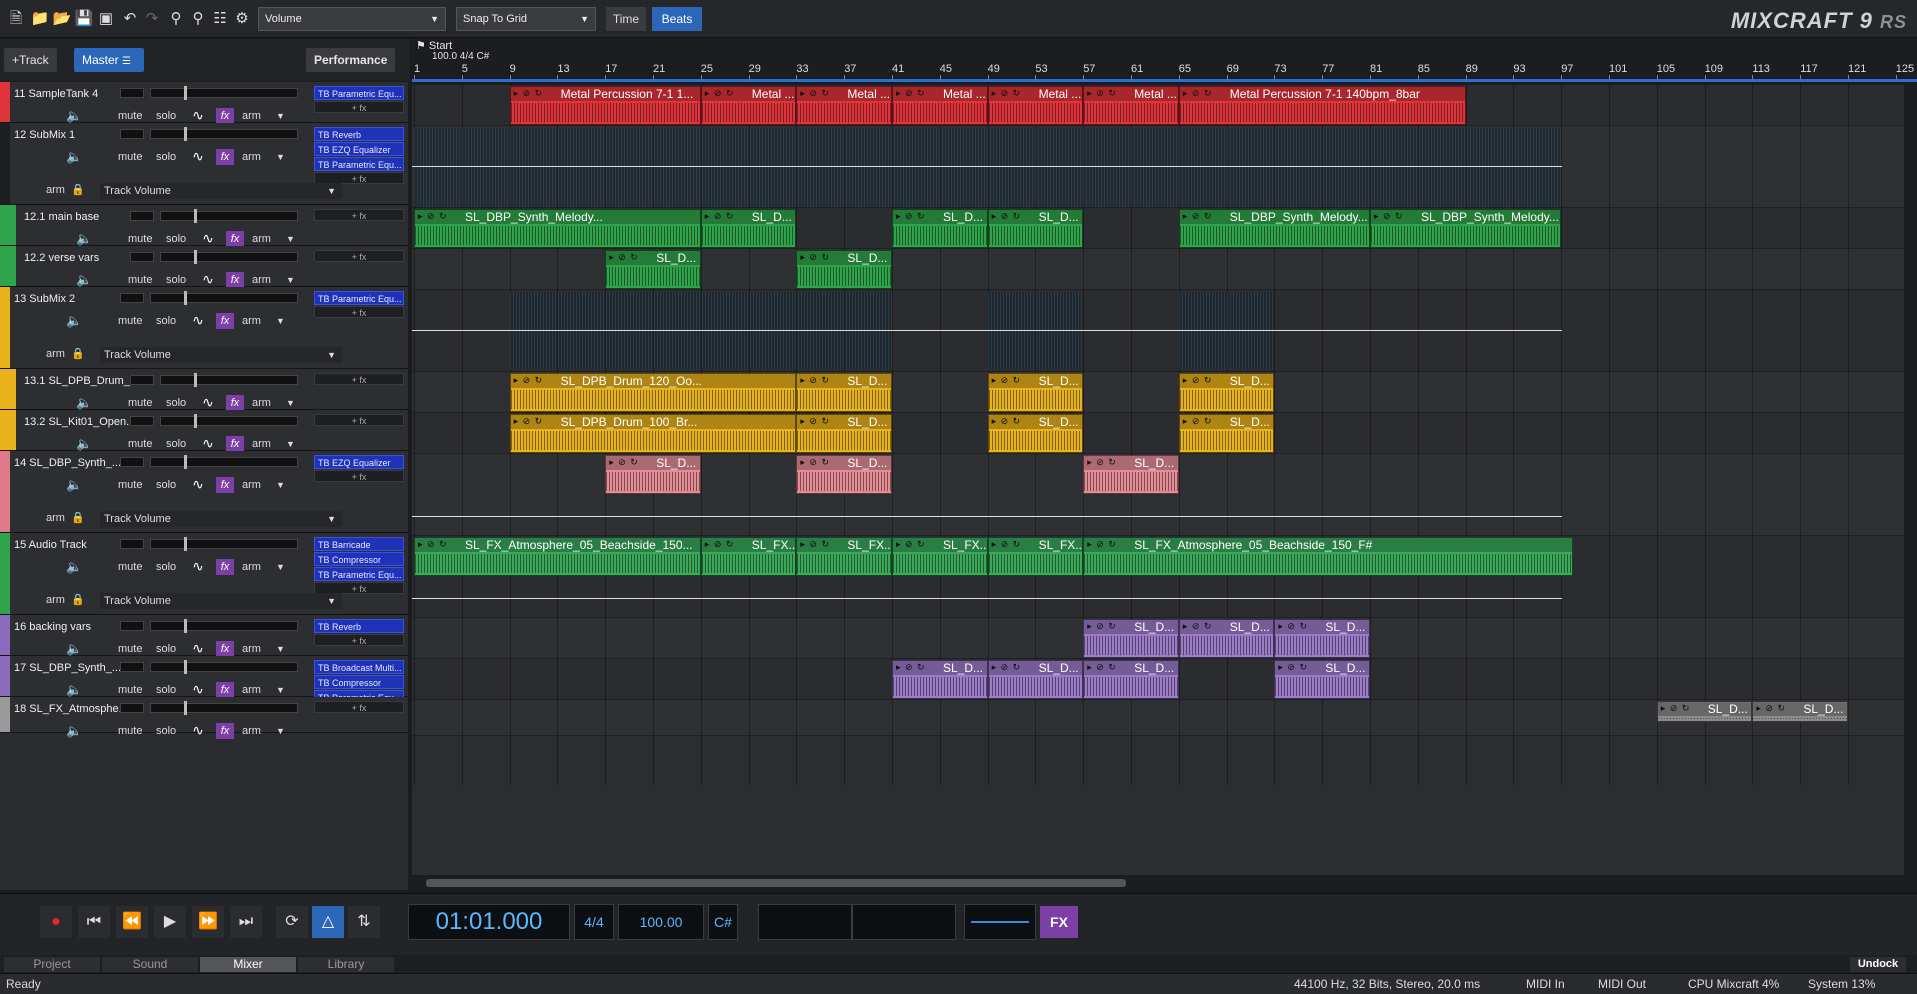 The image size is (1917, 994). What do you see at coordinates (56, 94) in the screenshot?
I see `track-name: 11 SampleTank 4` at bounding box center [56, 94].